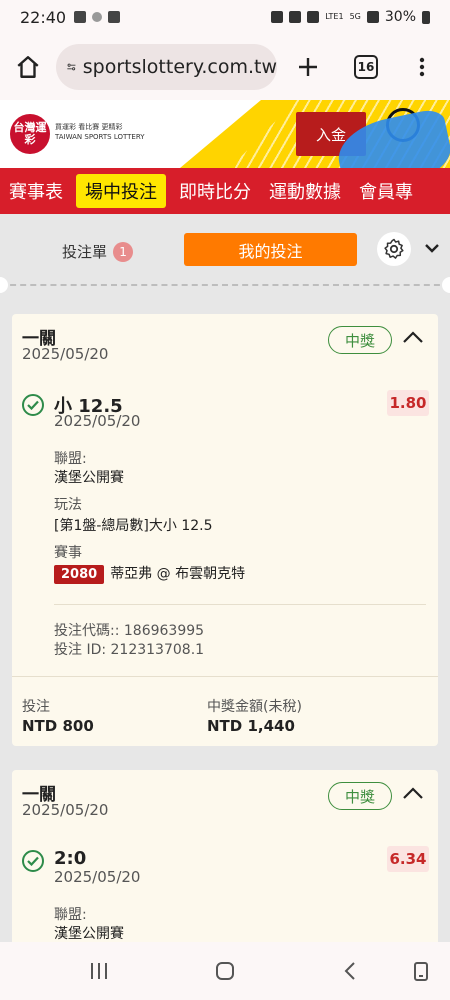  I want to click on notification-icons, so click(97, 17).